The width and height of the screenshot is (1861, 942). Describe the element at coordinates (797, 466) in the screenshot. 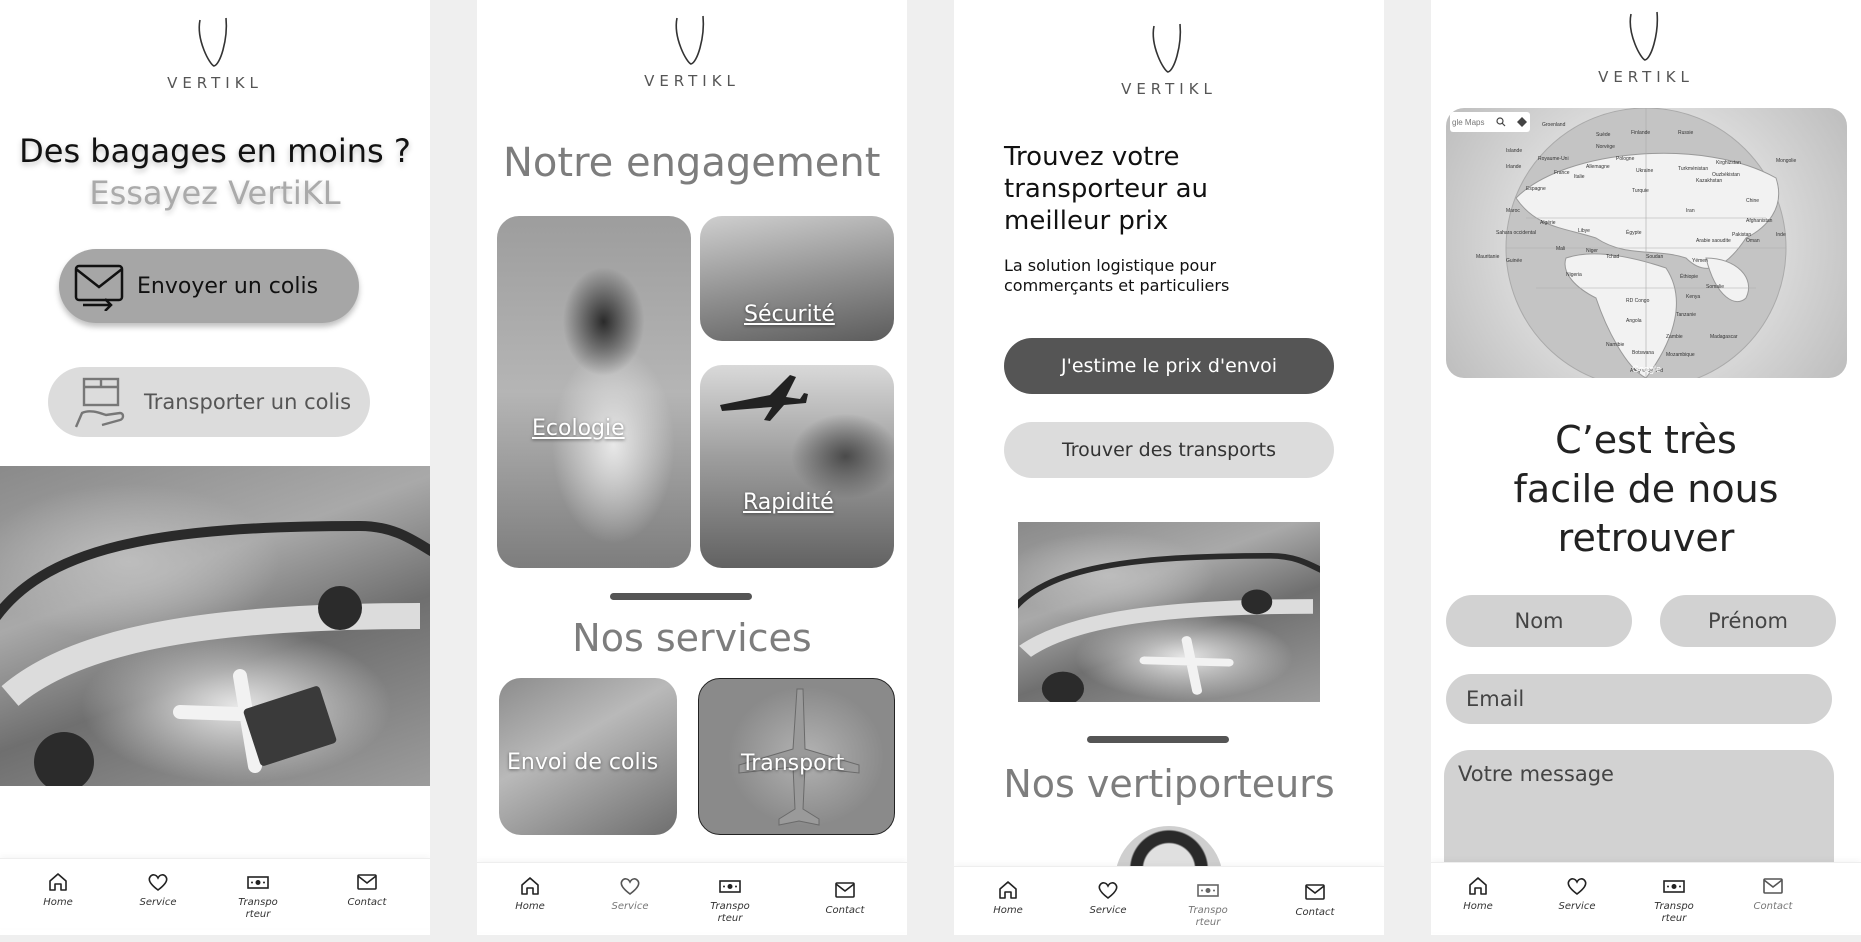

I see `tile-rapidite: Rapidité` at that location.